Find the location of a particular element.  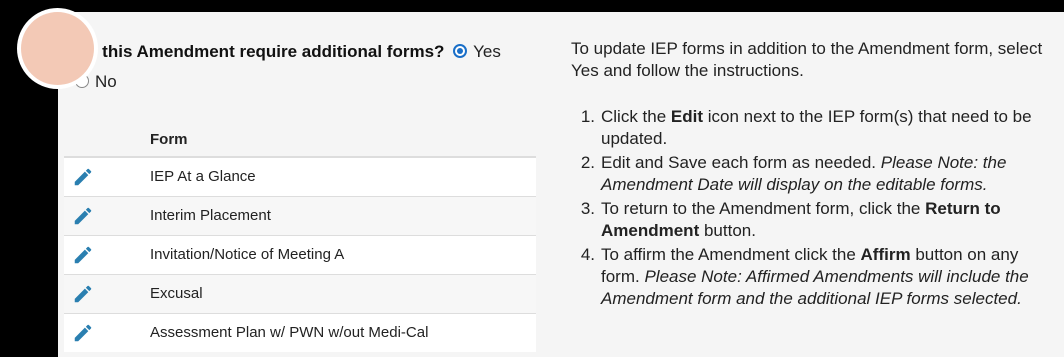

form-name: IEP At a Glance is located at coordinates (343, 176).